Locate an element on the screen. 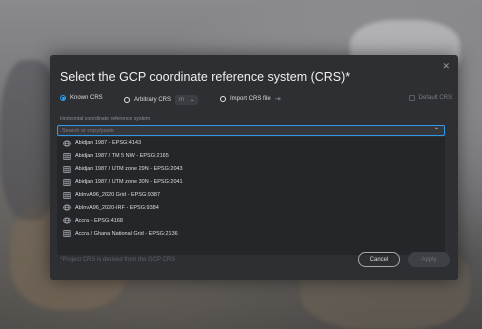 The height and width of the screenshot is (329, 482). crs-list-item: Abidjan 1987 / UTM zone 30N - EPSG:2041 is located at coordinates (251, 182).